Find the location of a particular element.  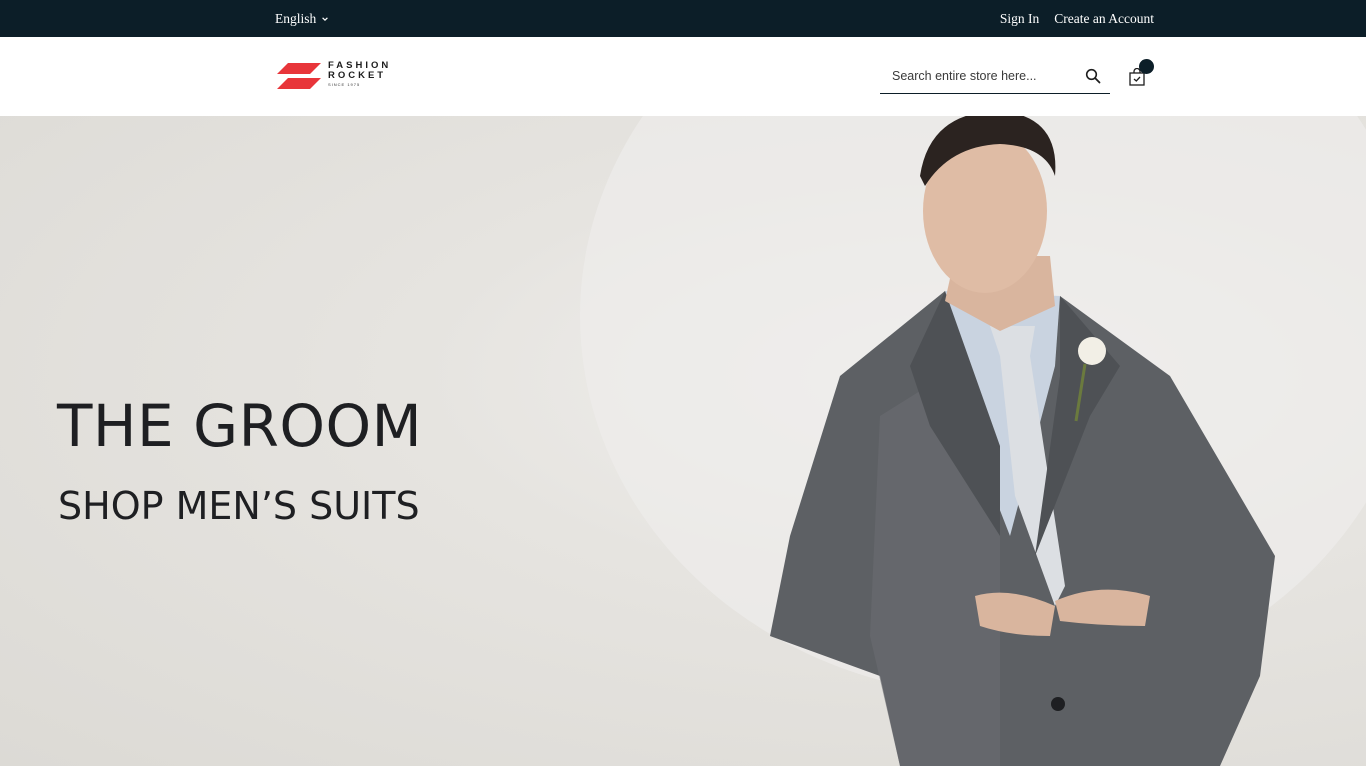

site-logo: FASHION ROCKET SINCE 1975 is located at coordinates (336, 76).